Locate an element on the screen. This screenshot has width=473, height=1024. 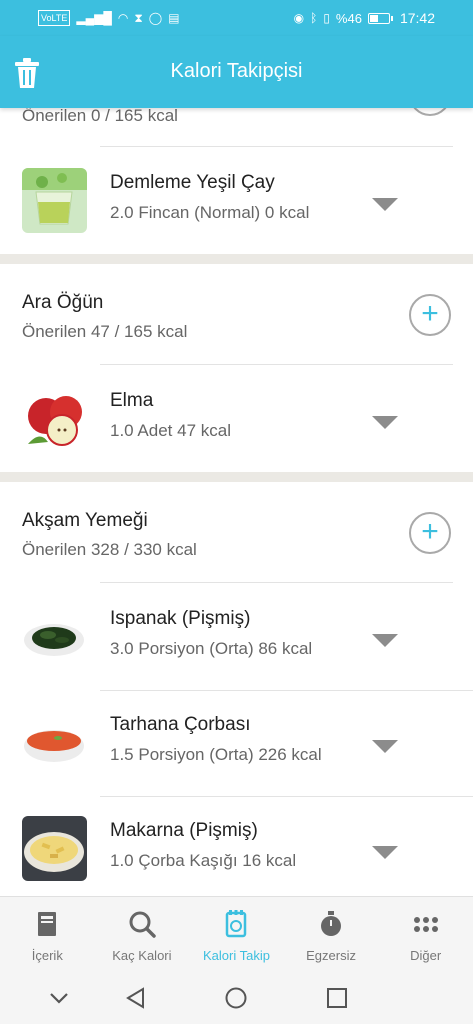
food-detail: 2.0 Fincan (Normal) 0 kcal is located at coordinates (210, 212).